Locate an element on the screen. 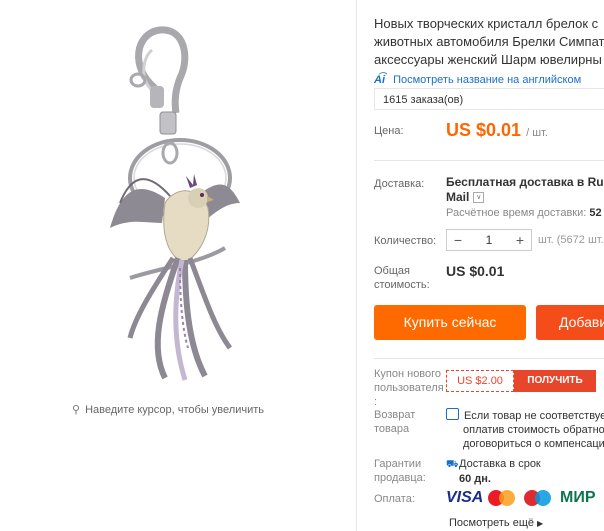 This screenshot has width=604, height=531. payment-methods: VISA МИР is located at coordinates (521, 498).